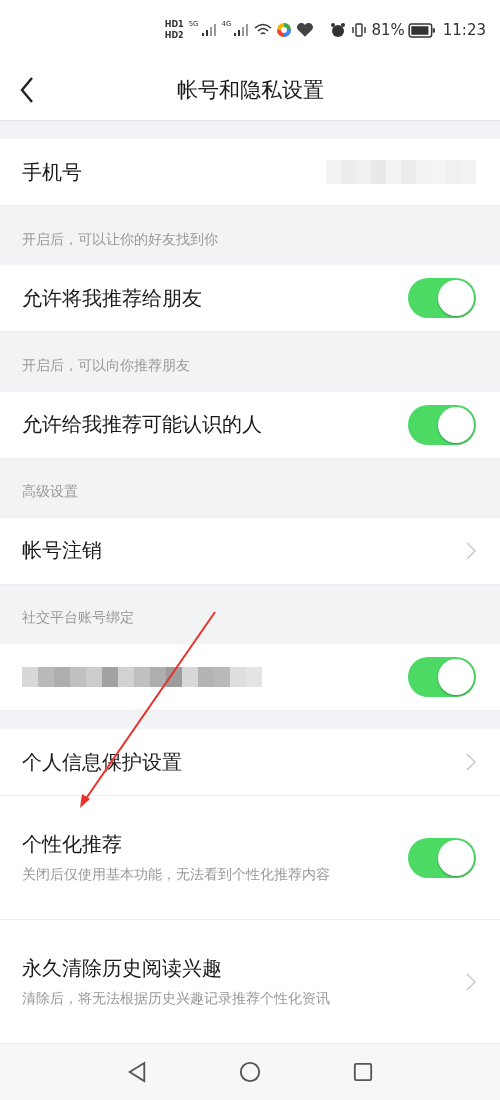 Image resolution: width=500 pixels, height=1100 pixels. I want to click on row-title: 帐号注销, so click(62, 551).